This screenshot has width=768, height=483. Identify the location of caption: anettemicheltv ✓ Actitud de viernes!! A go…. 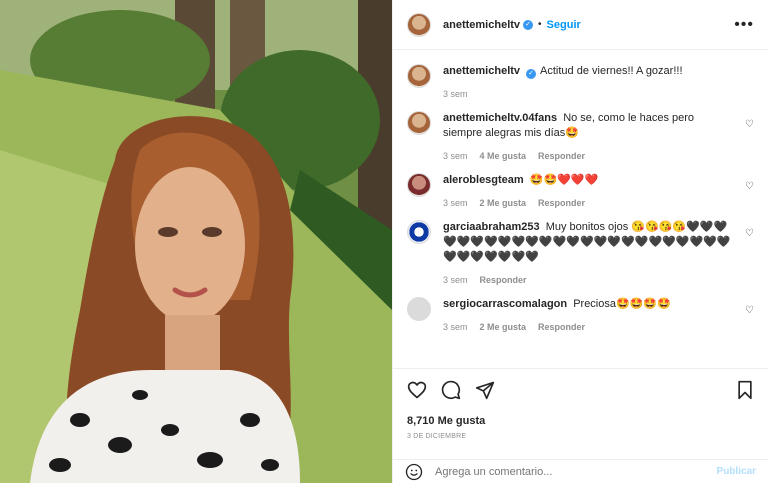
(580, 81).